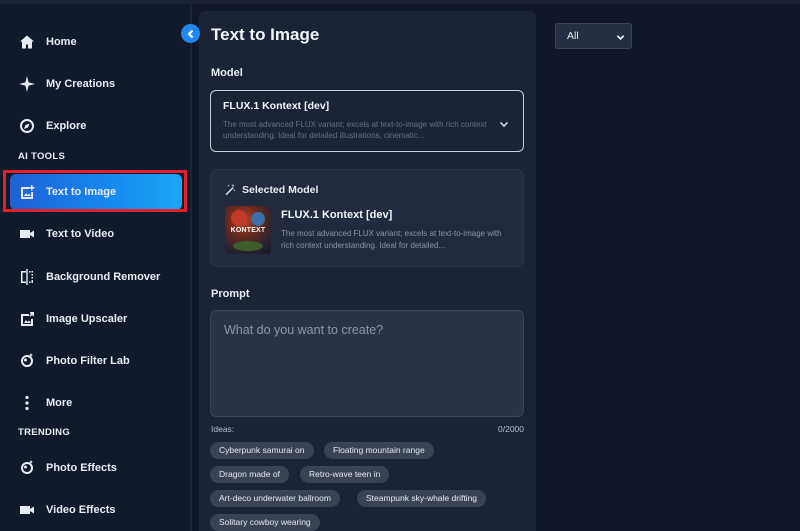 The width and height of the screenshot is (800, 531). What do you see at coordinates (27, 84) in the screenshot?
I see `sparkle-icon` at bounding box center [27, 84].